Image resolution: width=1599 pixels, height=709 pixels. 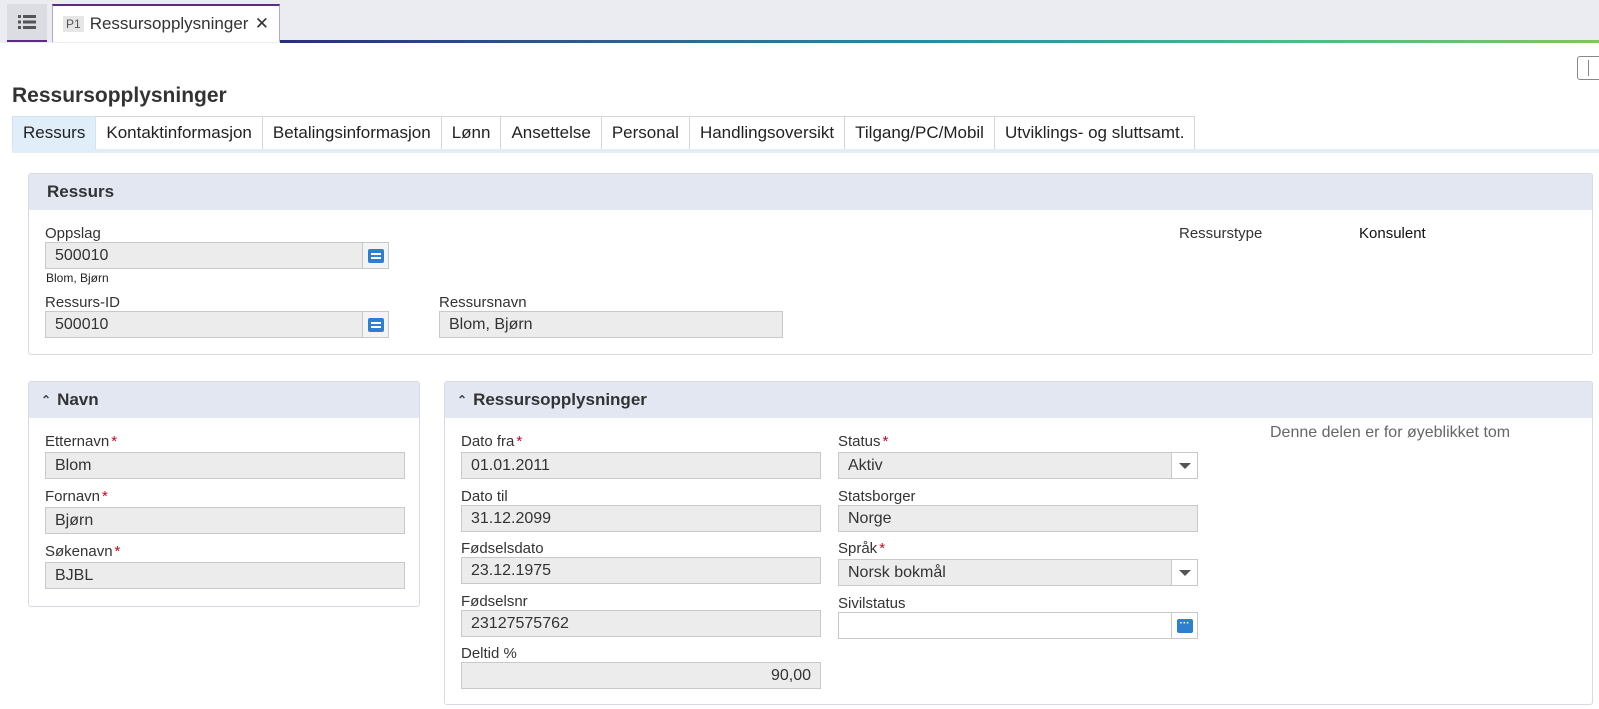 What do you see at coordinates (1005, 625) in the screenshot?
I see `sivilstatus-field` at bounding box center [1005, 625].